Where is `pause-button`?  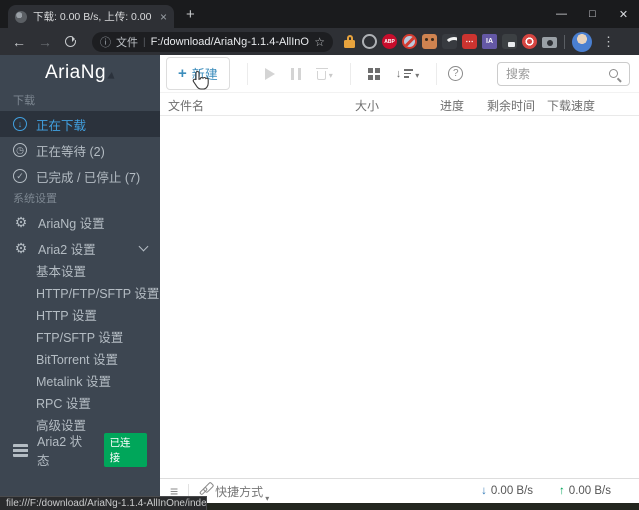 pause-button is located at coordinates (295, 73).